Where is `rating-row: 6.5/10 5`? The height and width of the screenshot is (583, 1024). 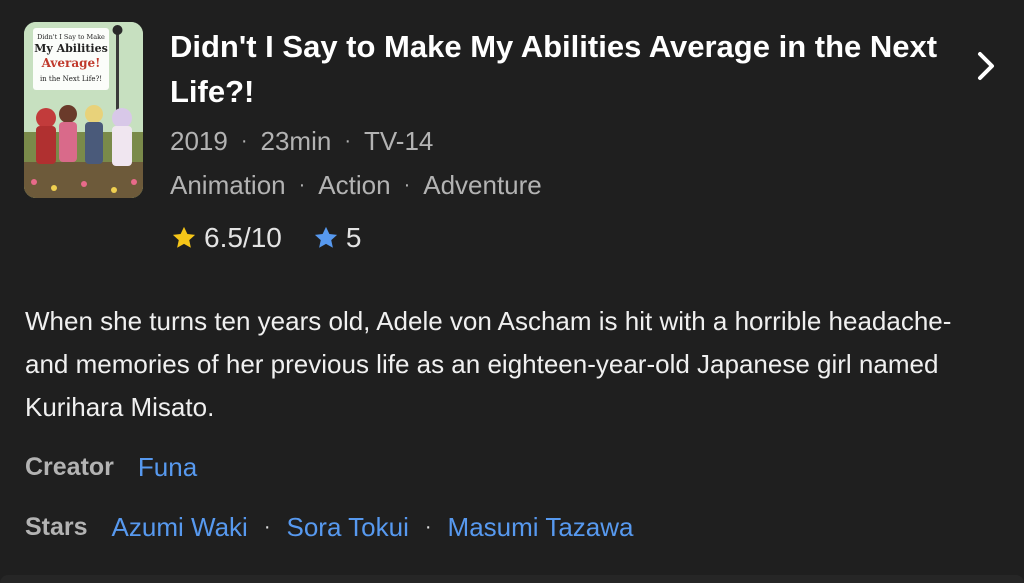 rating-row: 6.5/10 5 is located at coordinates (265, 238).